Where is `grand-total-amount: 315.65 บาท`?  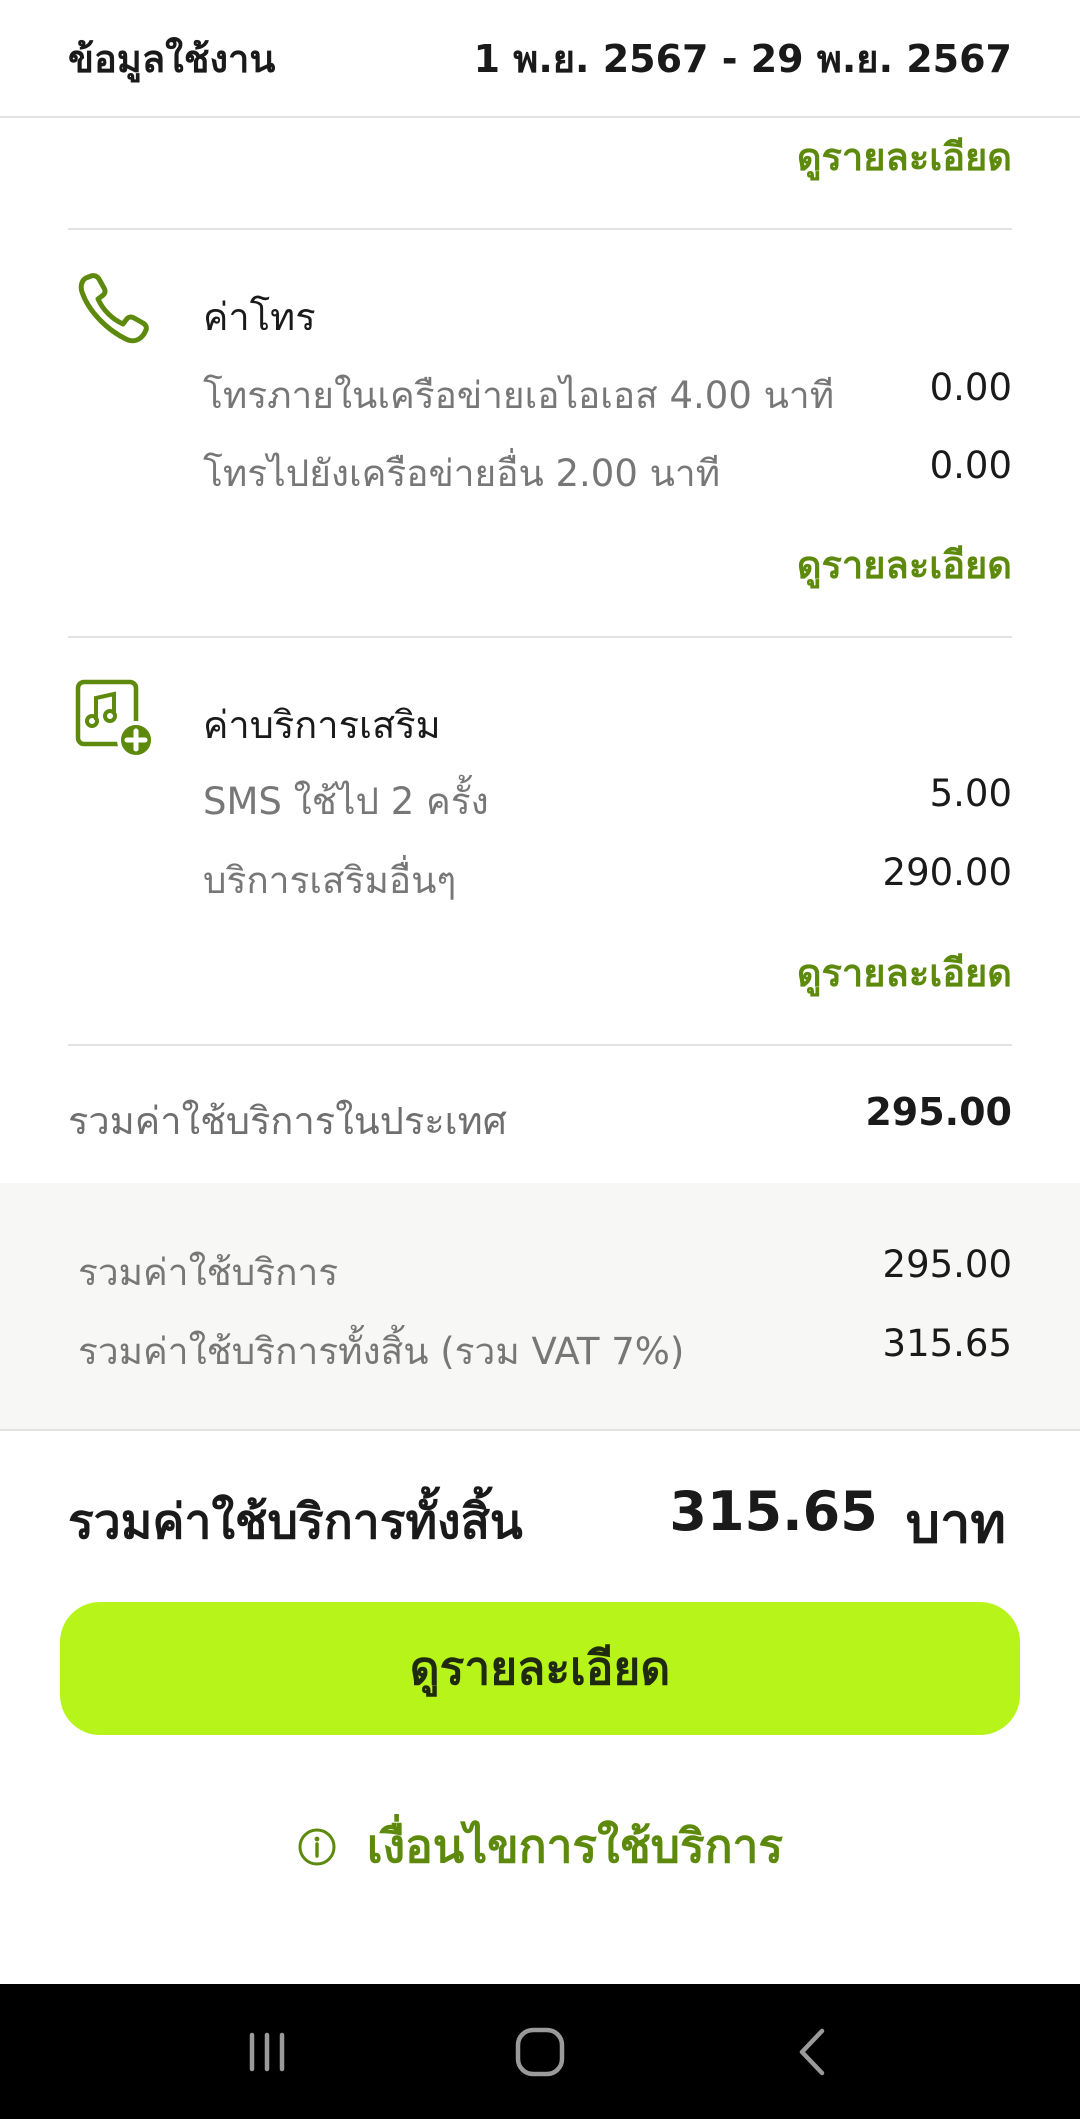
grand-total-amount: 315.65 บาท is located at coordinates (837, 1523).